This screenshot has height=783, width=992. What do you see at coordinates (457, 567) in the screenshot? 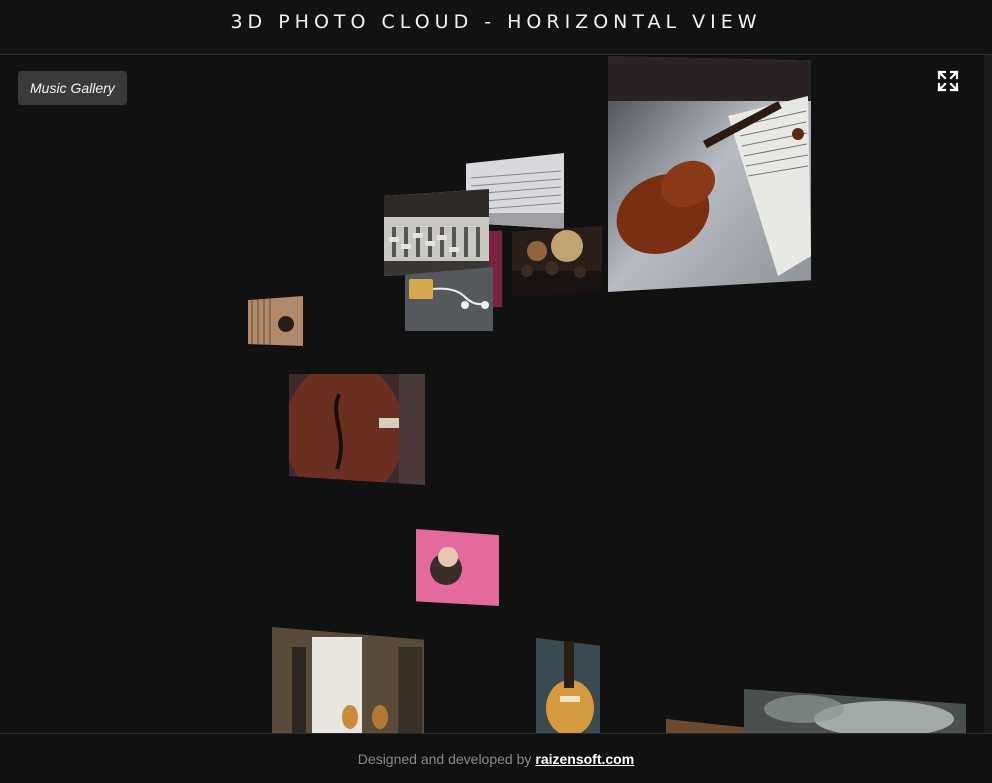
I see `photo-headphones-portrait` at bounding box center [457, 567].